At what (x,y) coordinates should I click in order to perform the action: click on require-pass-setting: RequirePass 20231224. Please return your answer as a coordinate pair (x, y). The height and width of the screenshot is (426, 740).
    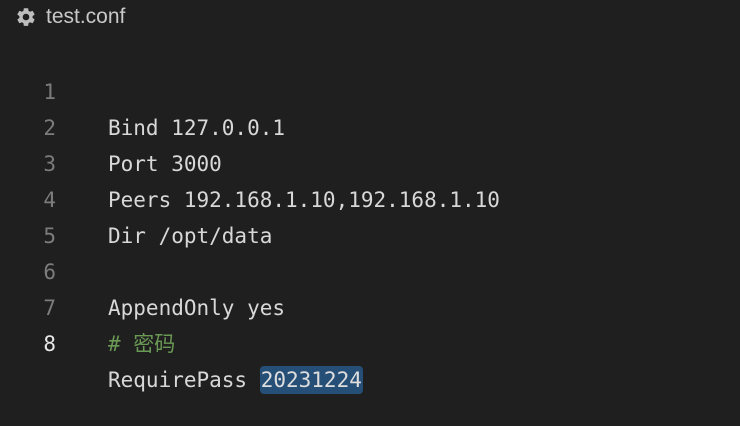
    Looking at the image, I should click on (235, 380).